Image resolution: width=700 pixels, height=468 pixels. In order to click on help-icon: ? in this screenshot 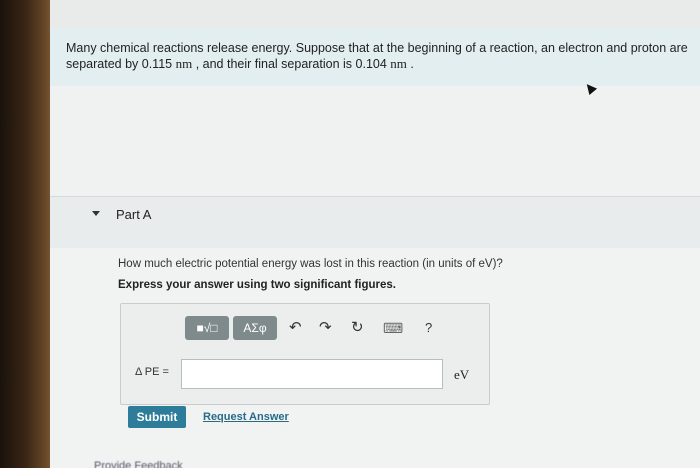, I will do `click(428, 328)`.